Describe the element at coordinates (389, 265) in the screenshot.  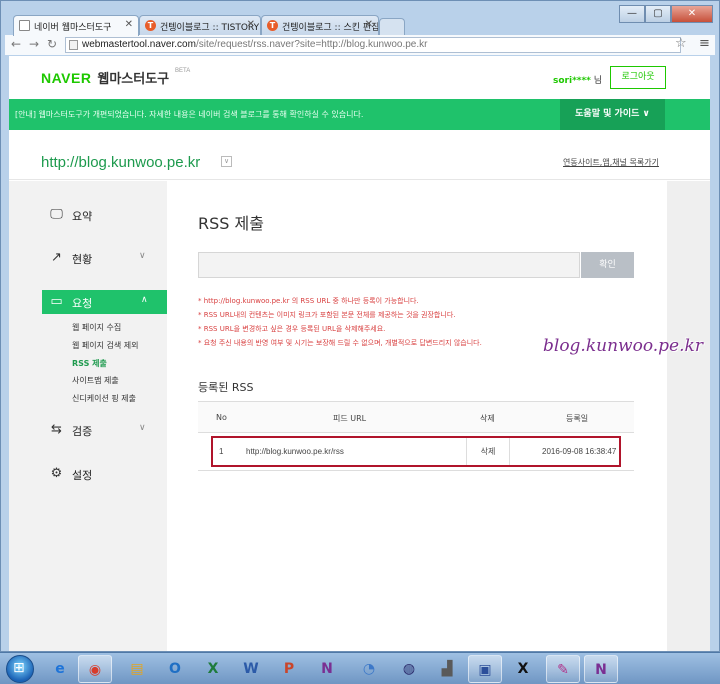
I see `rss-url-input` at that location.